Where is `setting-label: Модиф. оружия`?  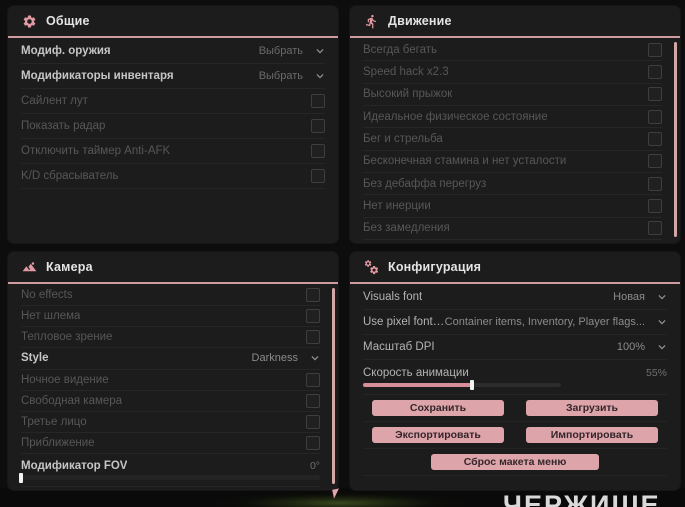 setting-label: Модиф. оружия is located at coordinates (66, 51).